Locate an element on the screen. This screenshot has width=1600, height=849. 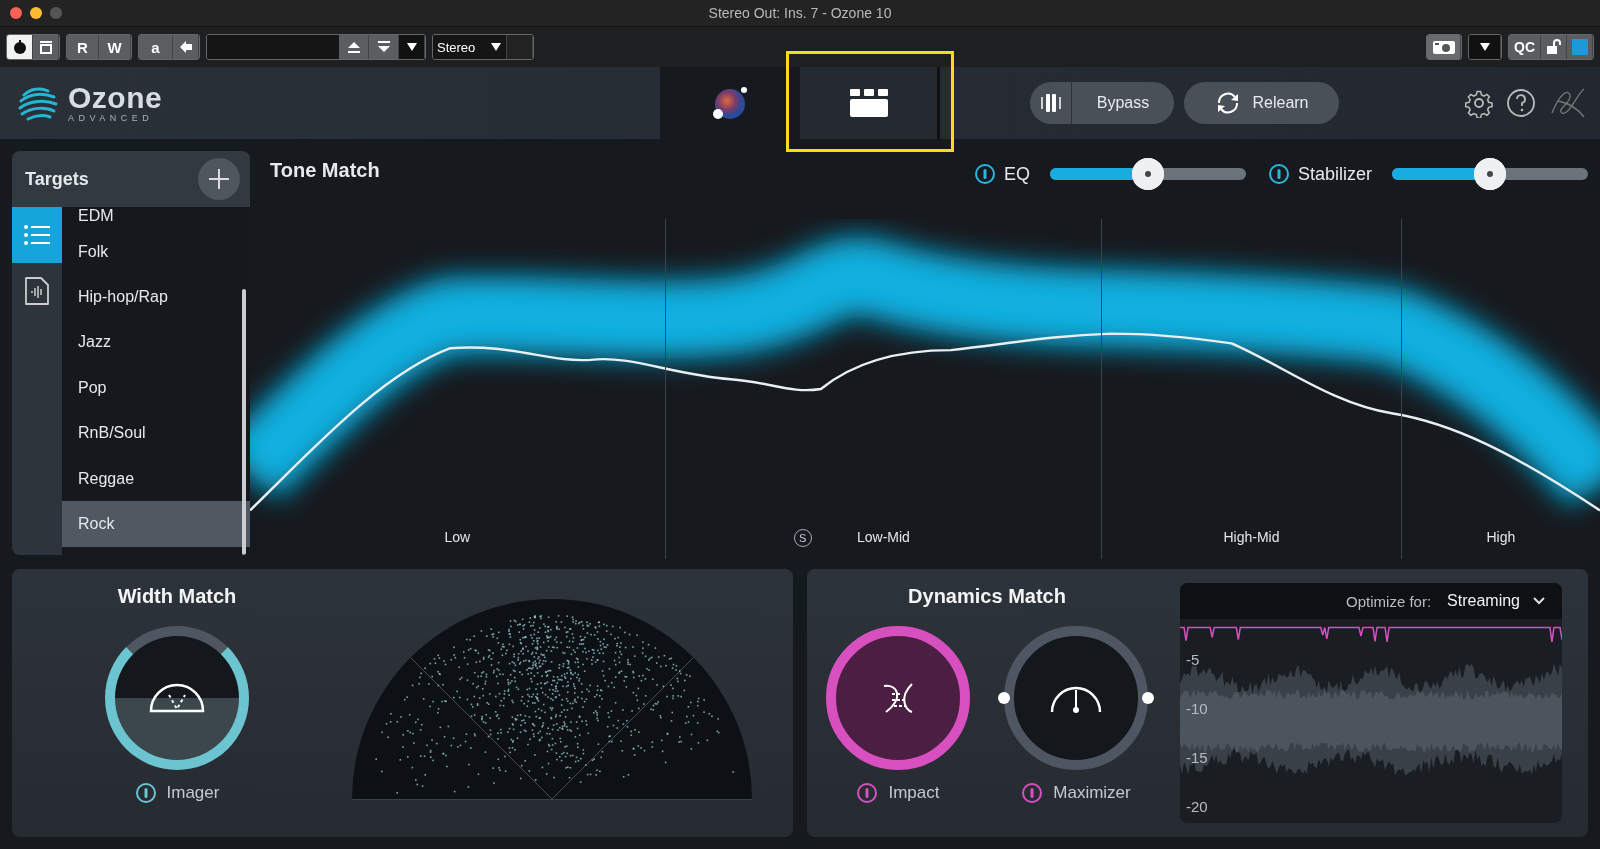
module-label: Imager is located at coordinates (193, 793).